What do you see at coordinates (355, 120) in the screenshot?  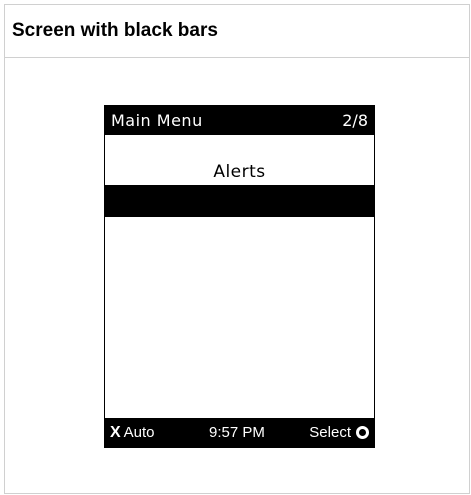 I see `page-indicator: 2/8` at bounding box center [355, 120].